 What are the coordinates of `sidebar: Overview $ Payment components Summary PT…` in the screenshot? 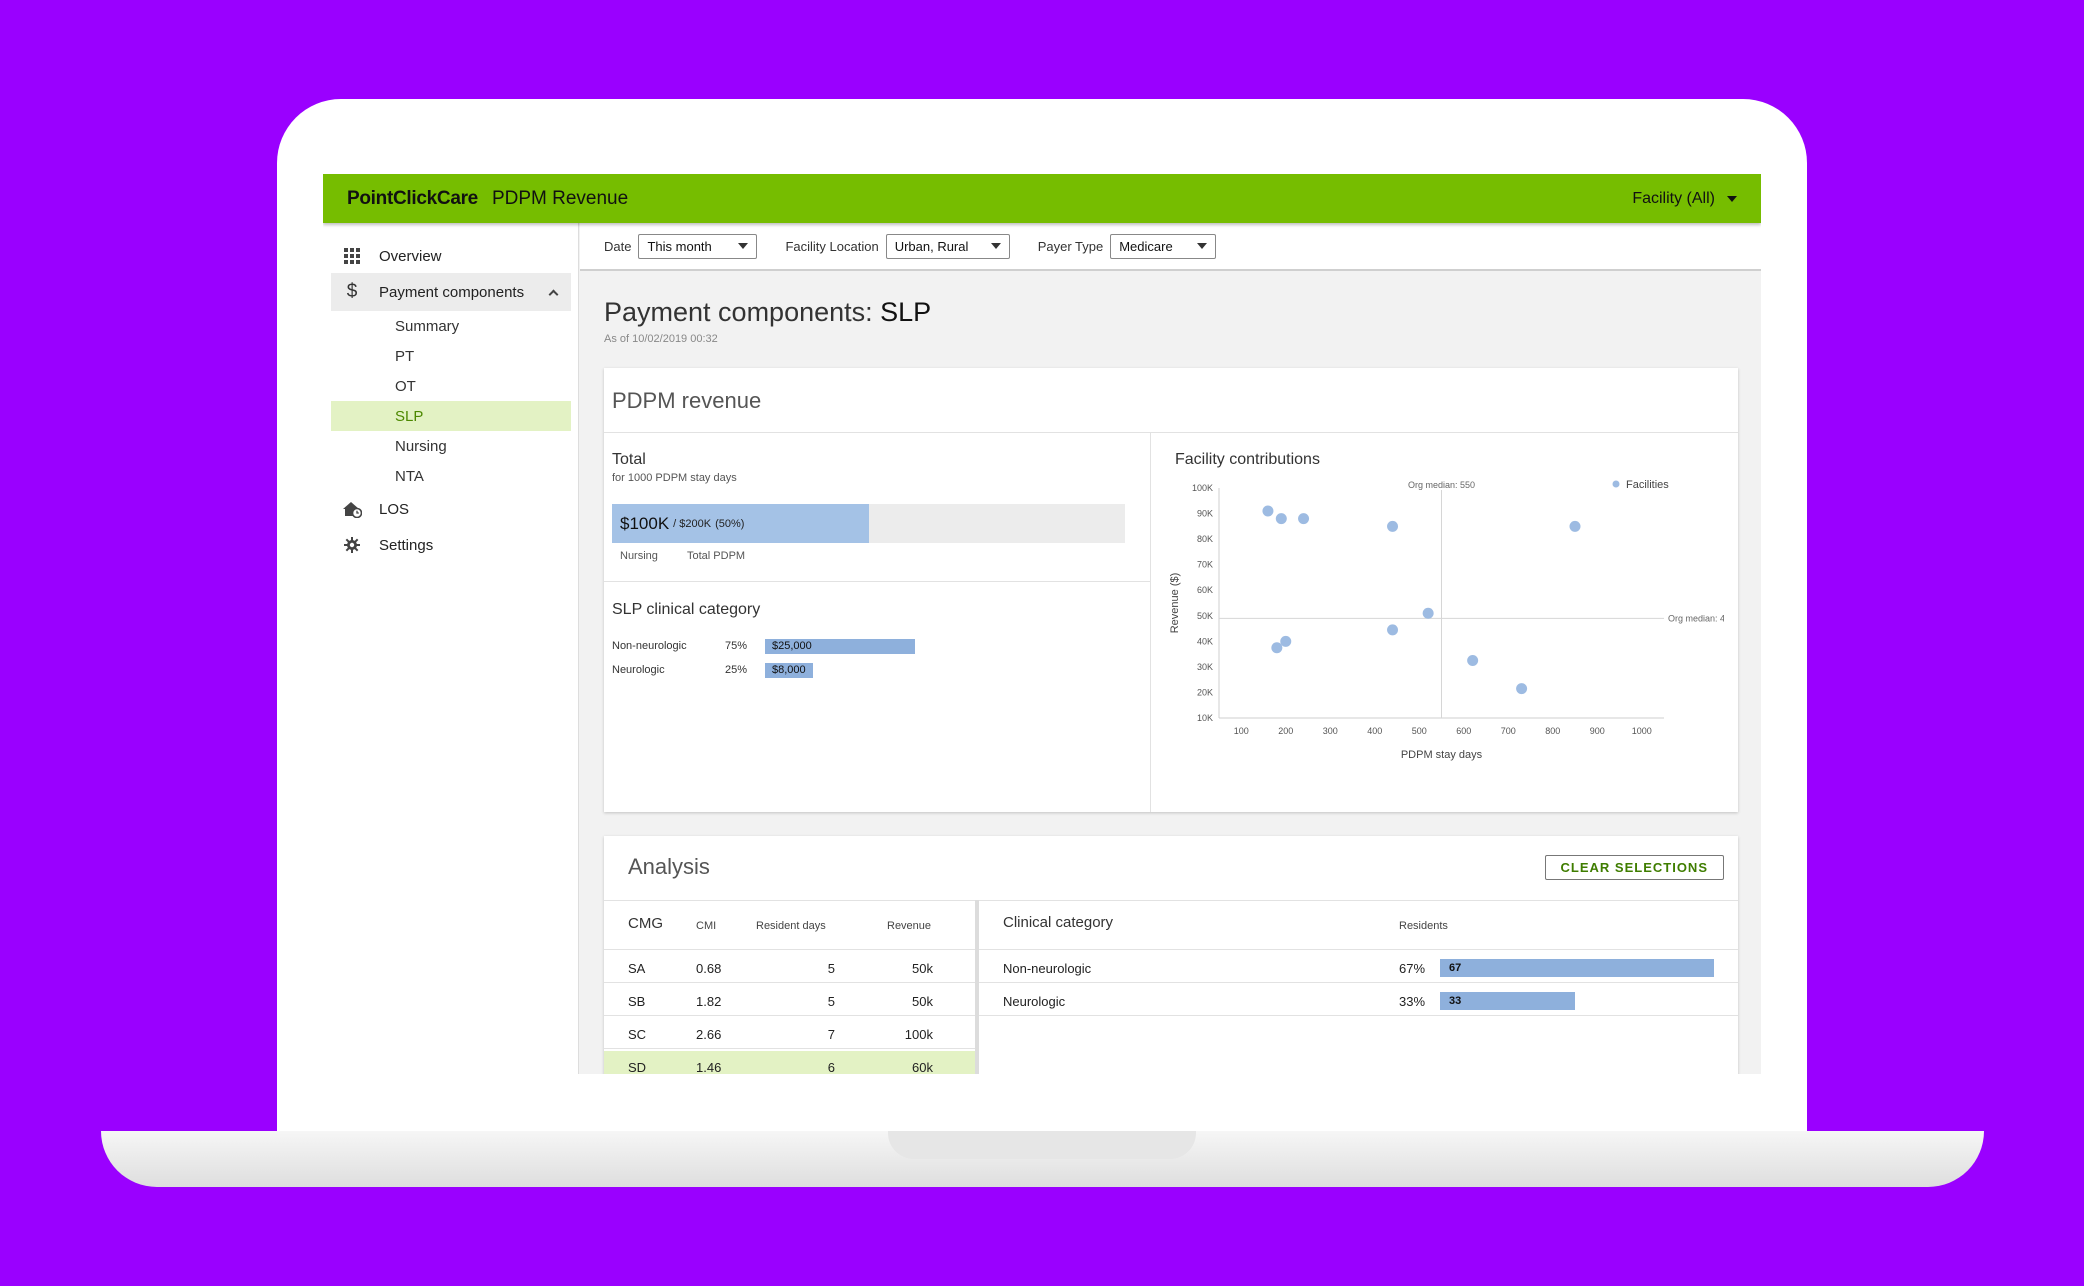 It's located at (451, 648).